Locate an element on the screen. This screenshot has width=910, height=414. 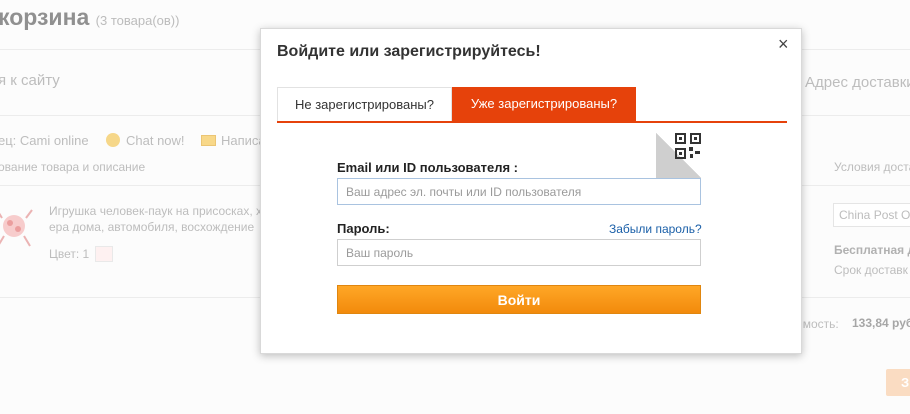
close-icon: × is located at coordinates (783, 44).